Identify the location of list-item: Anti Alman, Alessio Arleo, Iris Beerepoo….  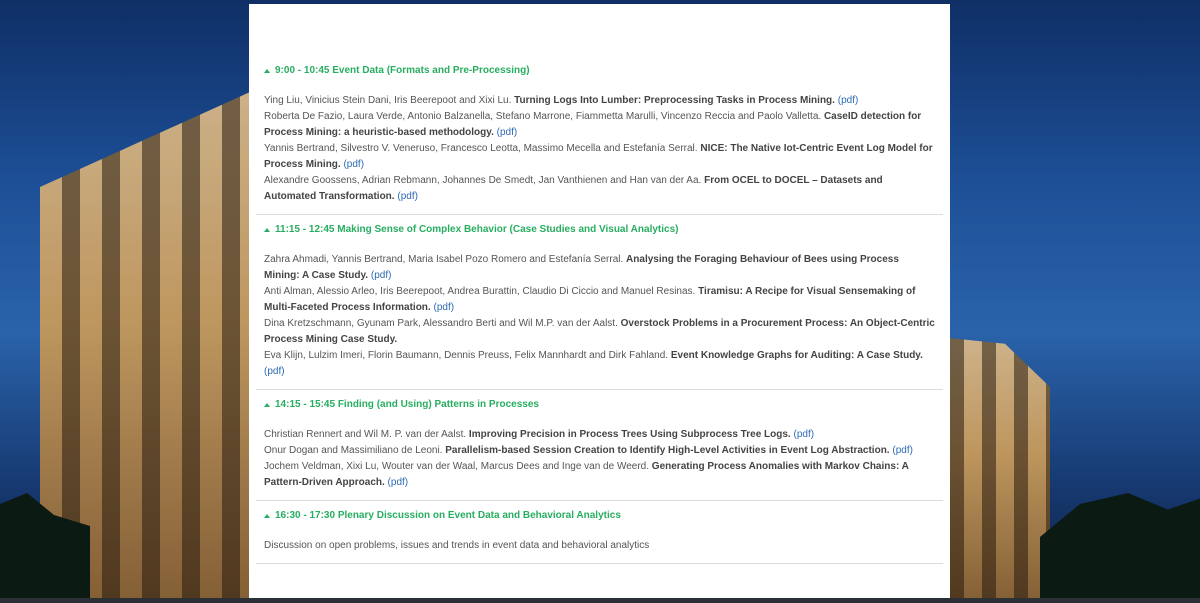
(599, 300).